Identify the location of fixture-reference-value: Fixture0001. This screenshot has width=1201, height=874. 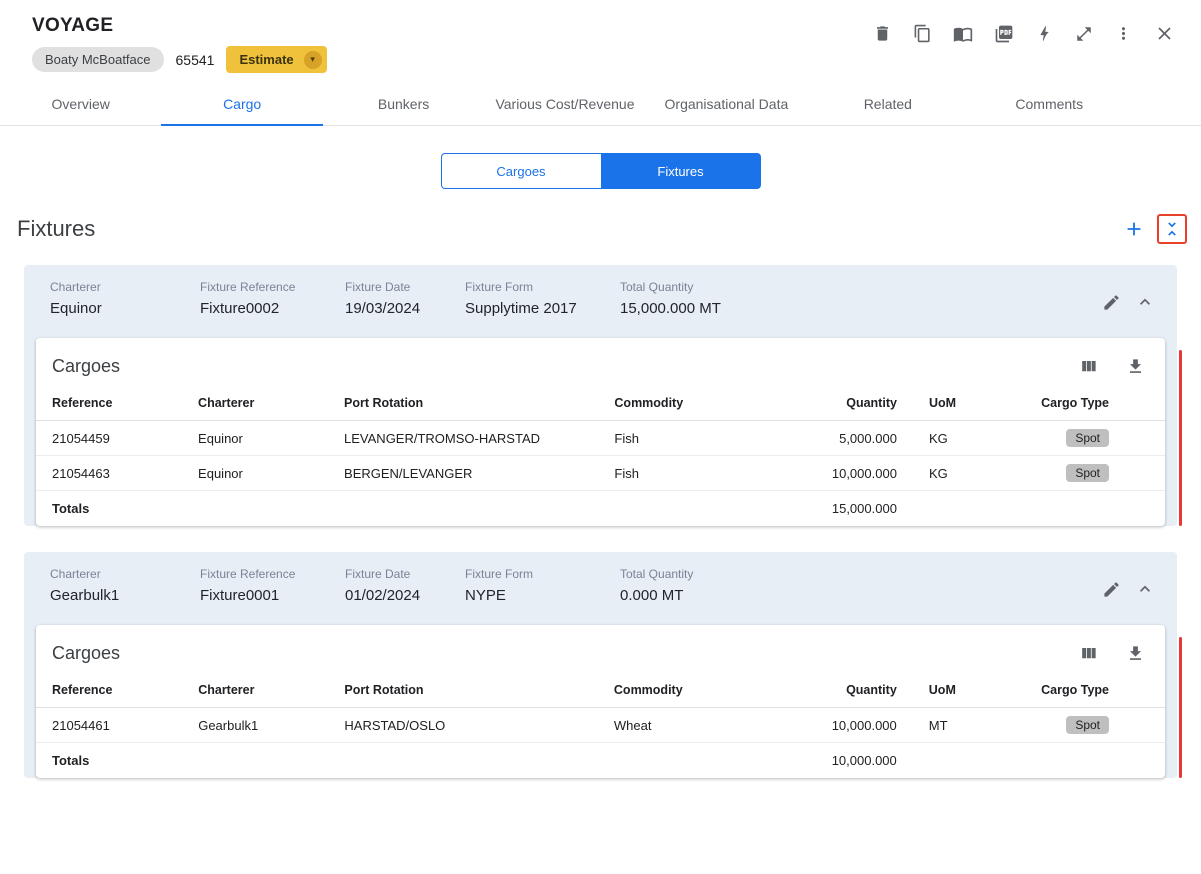
(240, 595).